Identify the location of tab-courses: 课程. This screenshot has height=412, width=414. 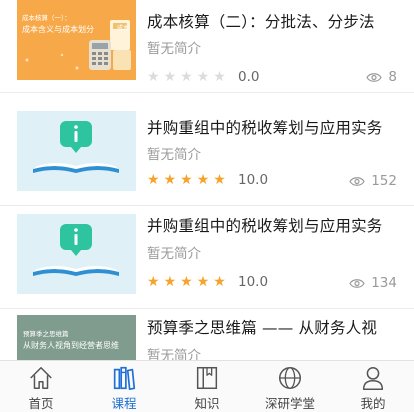
(124, 388).